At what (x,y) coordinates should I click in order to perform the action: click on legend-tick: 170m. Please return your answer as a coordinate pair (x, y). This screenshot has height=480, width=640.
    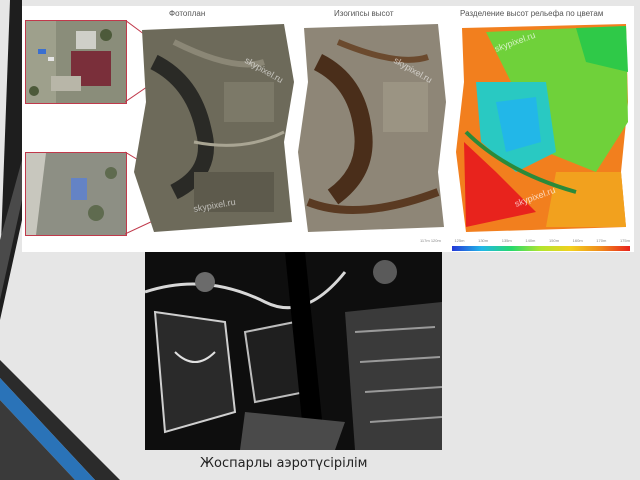
    Looking at the image, I should click on (601, 240).